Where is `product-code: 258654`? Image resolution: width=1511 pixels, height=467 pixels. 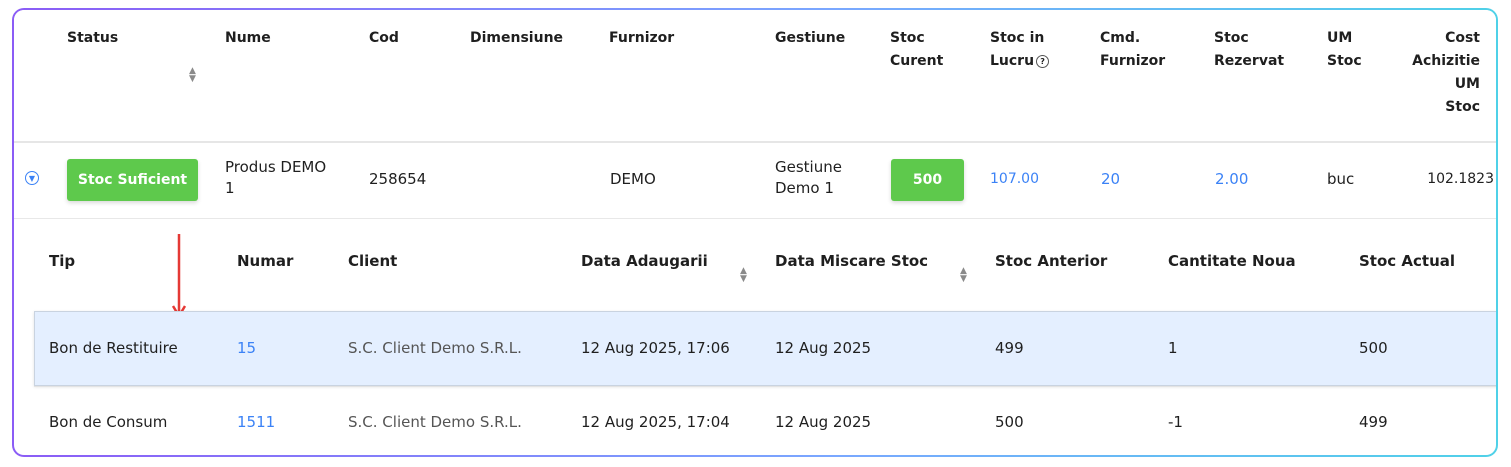 product-code: 258654 is located at coordinates (398, 179).